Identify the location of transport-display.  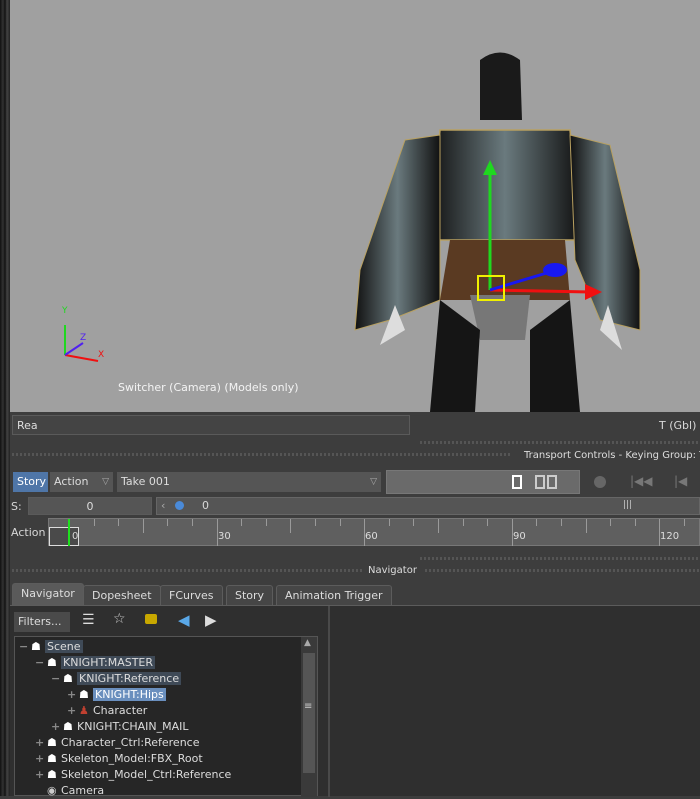
(483, 482).